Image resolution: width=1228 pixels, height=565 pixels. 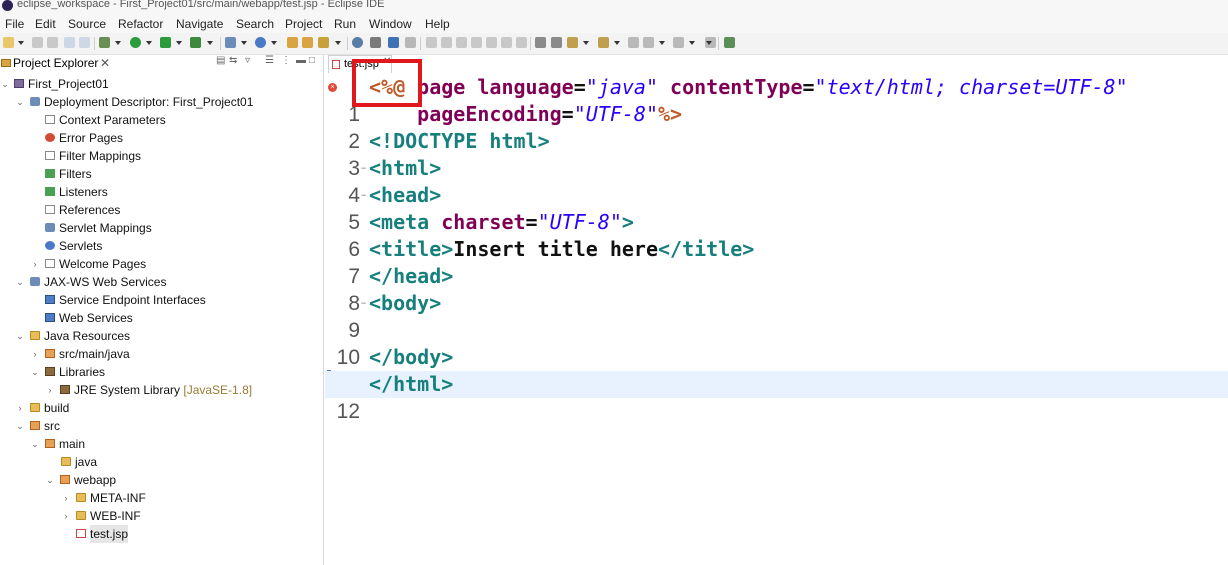 I want to click on tree-item: › Welcome Pages, so click(x=161, y=264).